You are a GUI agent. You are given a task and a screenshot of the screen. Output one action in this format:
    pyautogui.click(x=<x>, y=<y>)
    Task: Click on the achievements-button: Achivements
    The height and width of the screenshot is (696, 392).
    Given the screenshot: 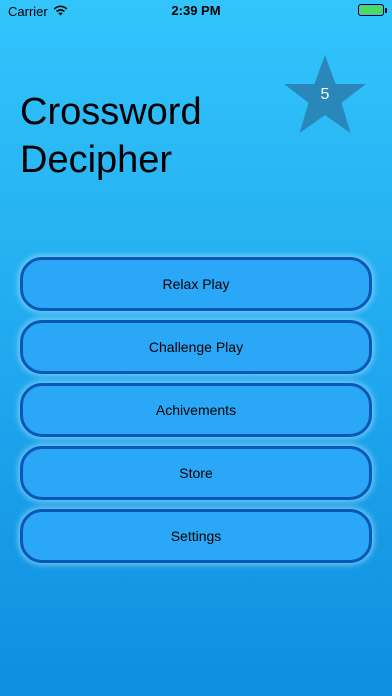 What is the action you would take?
    pyautogui.click(x=196, y=410)
    